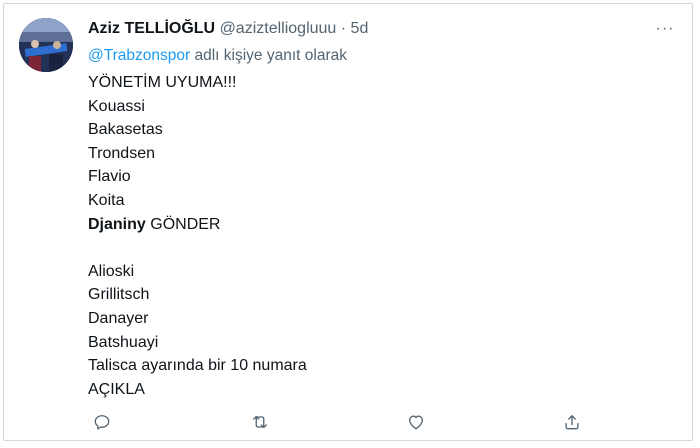 The width and height of the screenshot is (700, 448). What do you see at coordinates (118, 318) in the screenshot?
I see `tweet-text-line: Danayer` at bounding box center [118, 318].